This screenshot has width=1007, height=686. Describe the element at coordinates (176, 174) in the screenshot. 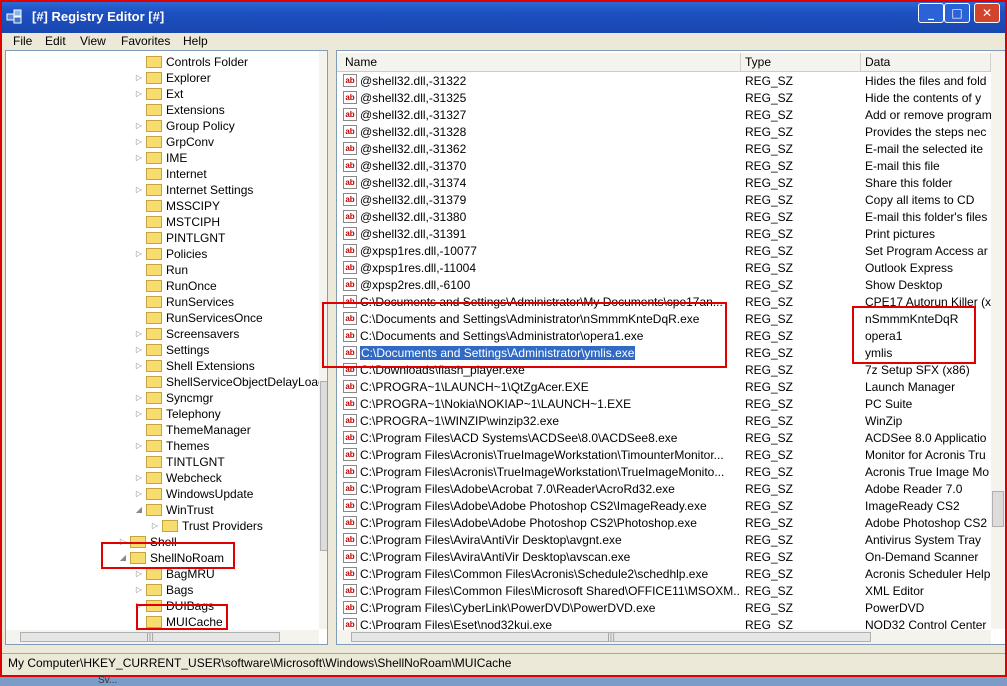

I see `tree-item: Internet` at that location.